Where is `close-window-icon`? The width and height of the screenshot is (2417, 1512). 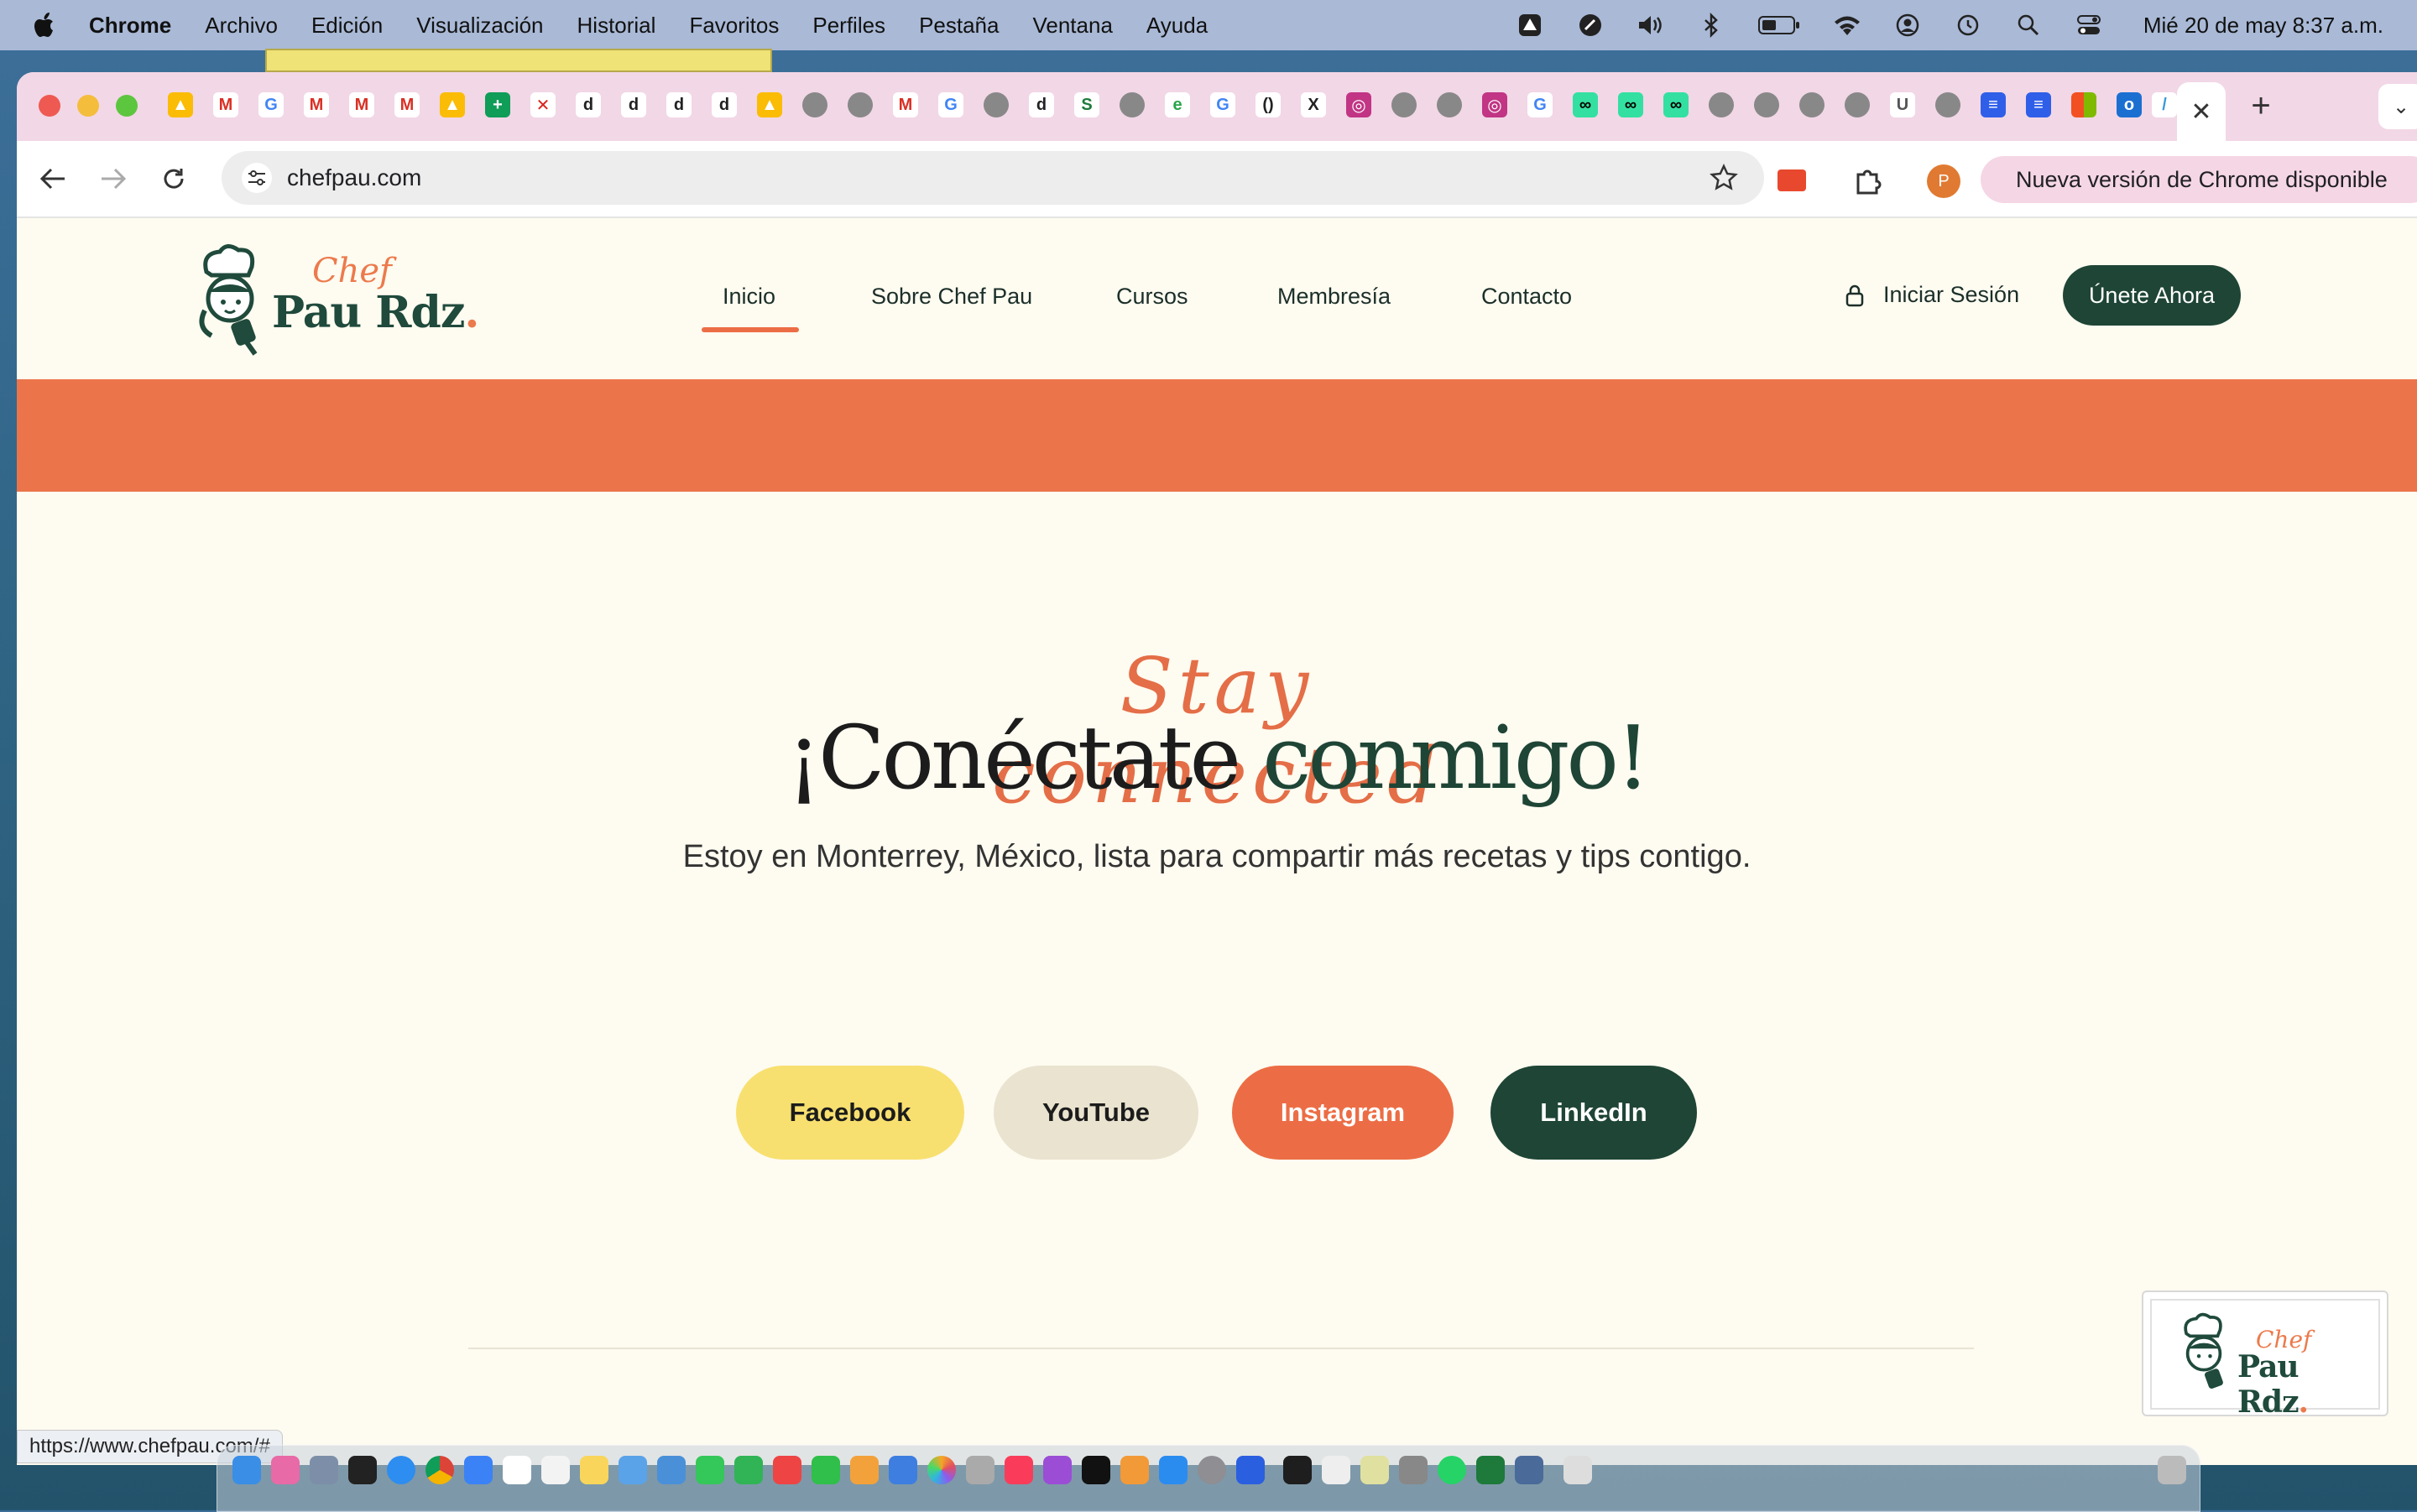 close-window-icon is located at coordinates (49, 106).